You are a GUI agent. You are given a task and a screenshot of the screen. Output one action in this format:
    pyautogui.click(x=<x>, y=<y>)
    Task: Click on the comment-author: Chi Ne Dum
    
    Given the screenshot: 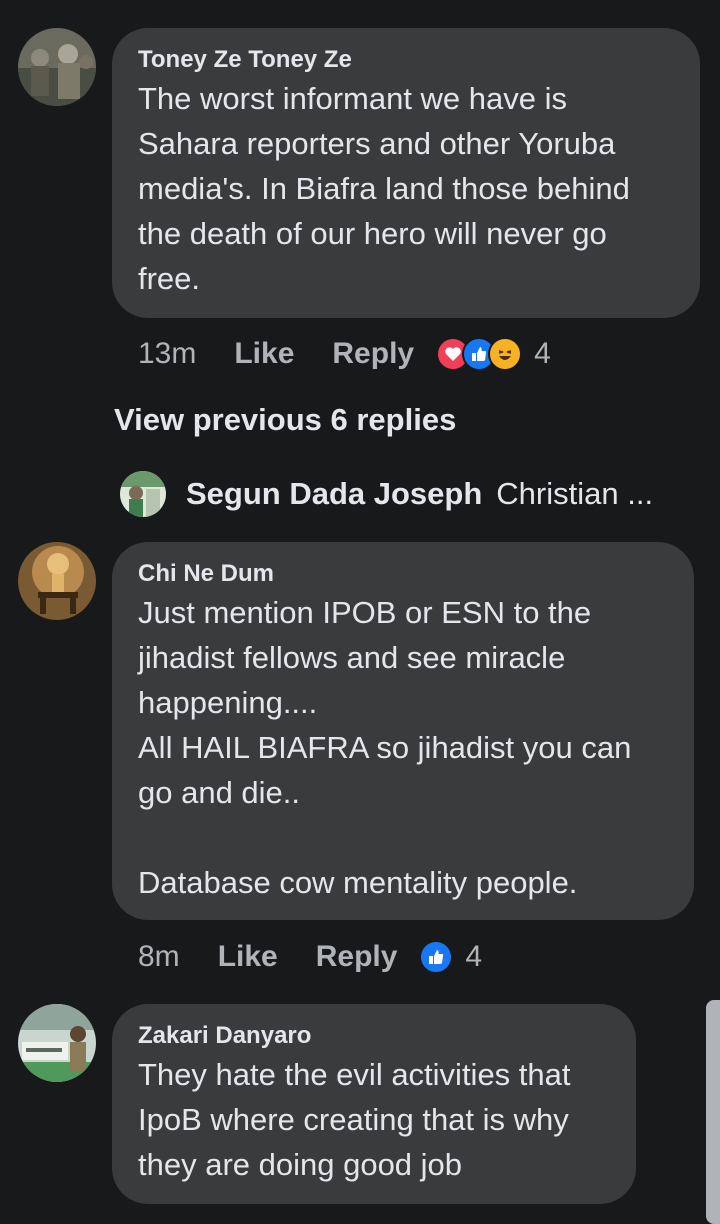 What is the action you would take?
    pyautogui.click(x=403, y=574)
    